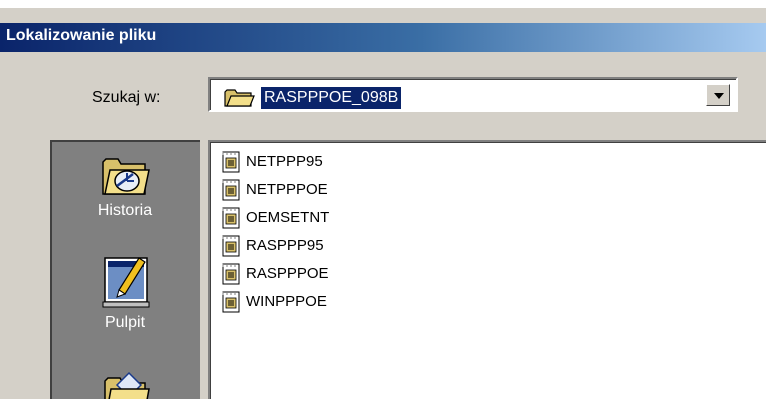 The height and width of the screenshot is (399, 766). I want to click on file-name: RASPPP95, so click(285, 245).